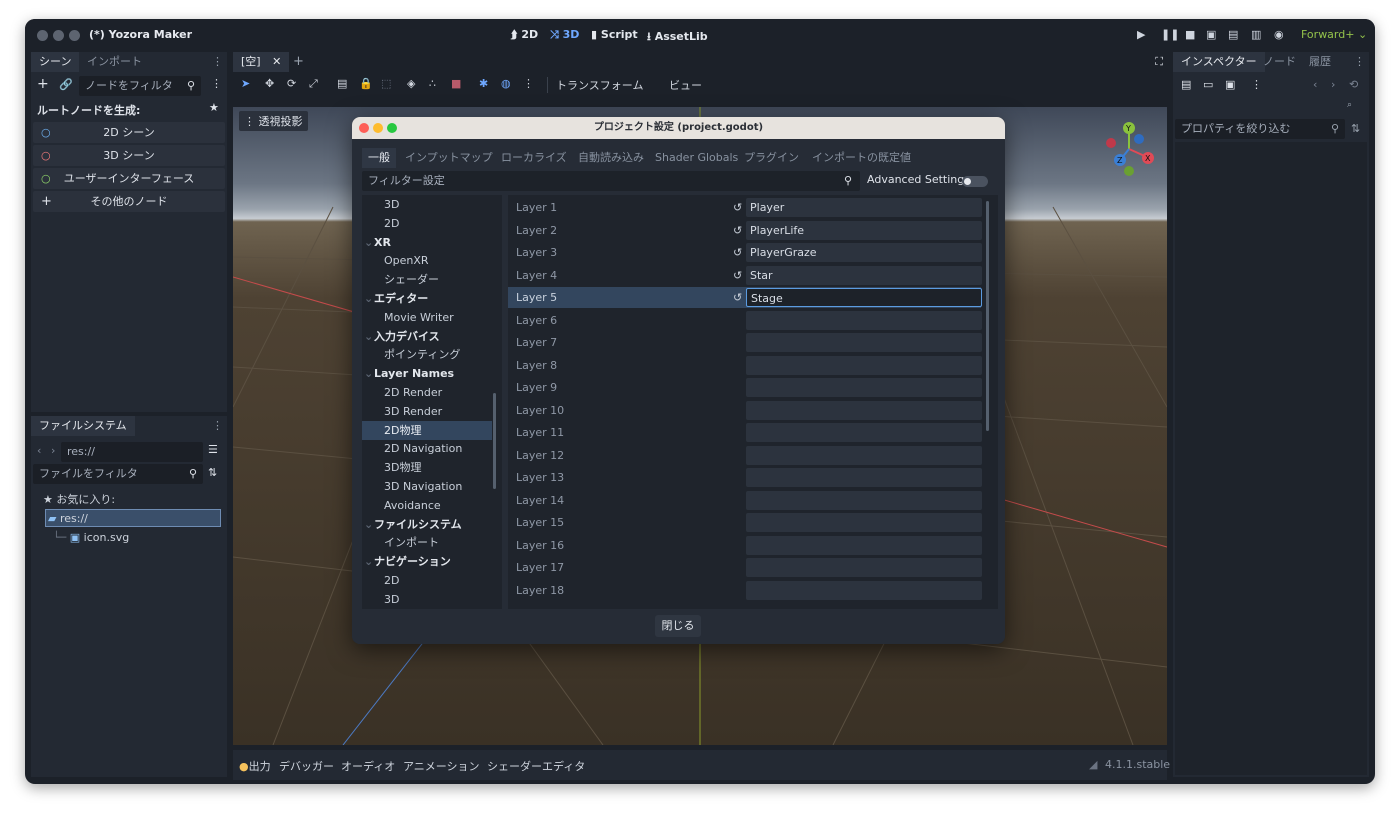 Image resolution: width=1400 pixels, height=815 pixels. I want to click on tree-item: ⌄ ファイルシステム, so click(427, 524).